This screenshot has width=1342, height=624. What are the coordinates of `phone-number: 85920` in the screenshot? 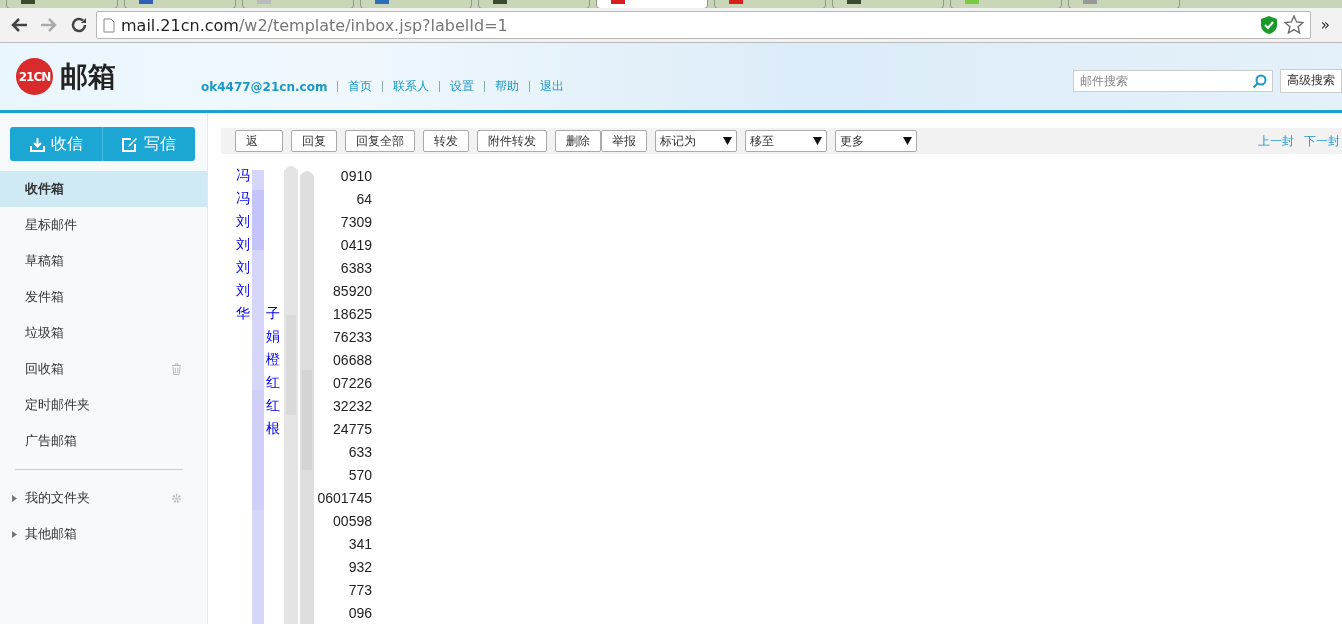 It's located at (352, 290).